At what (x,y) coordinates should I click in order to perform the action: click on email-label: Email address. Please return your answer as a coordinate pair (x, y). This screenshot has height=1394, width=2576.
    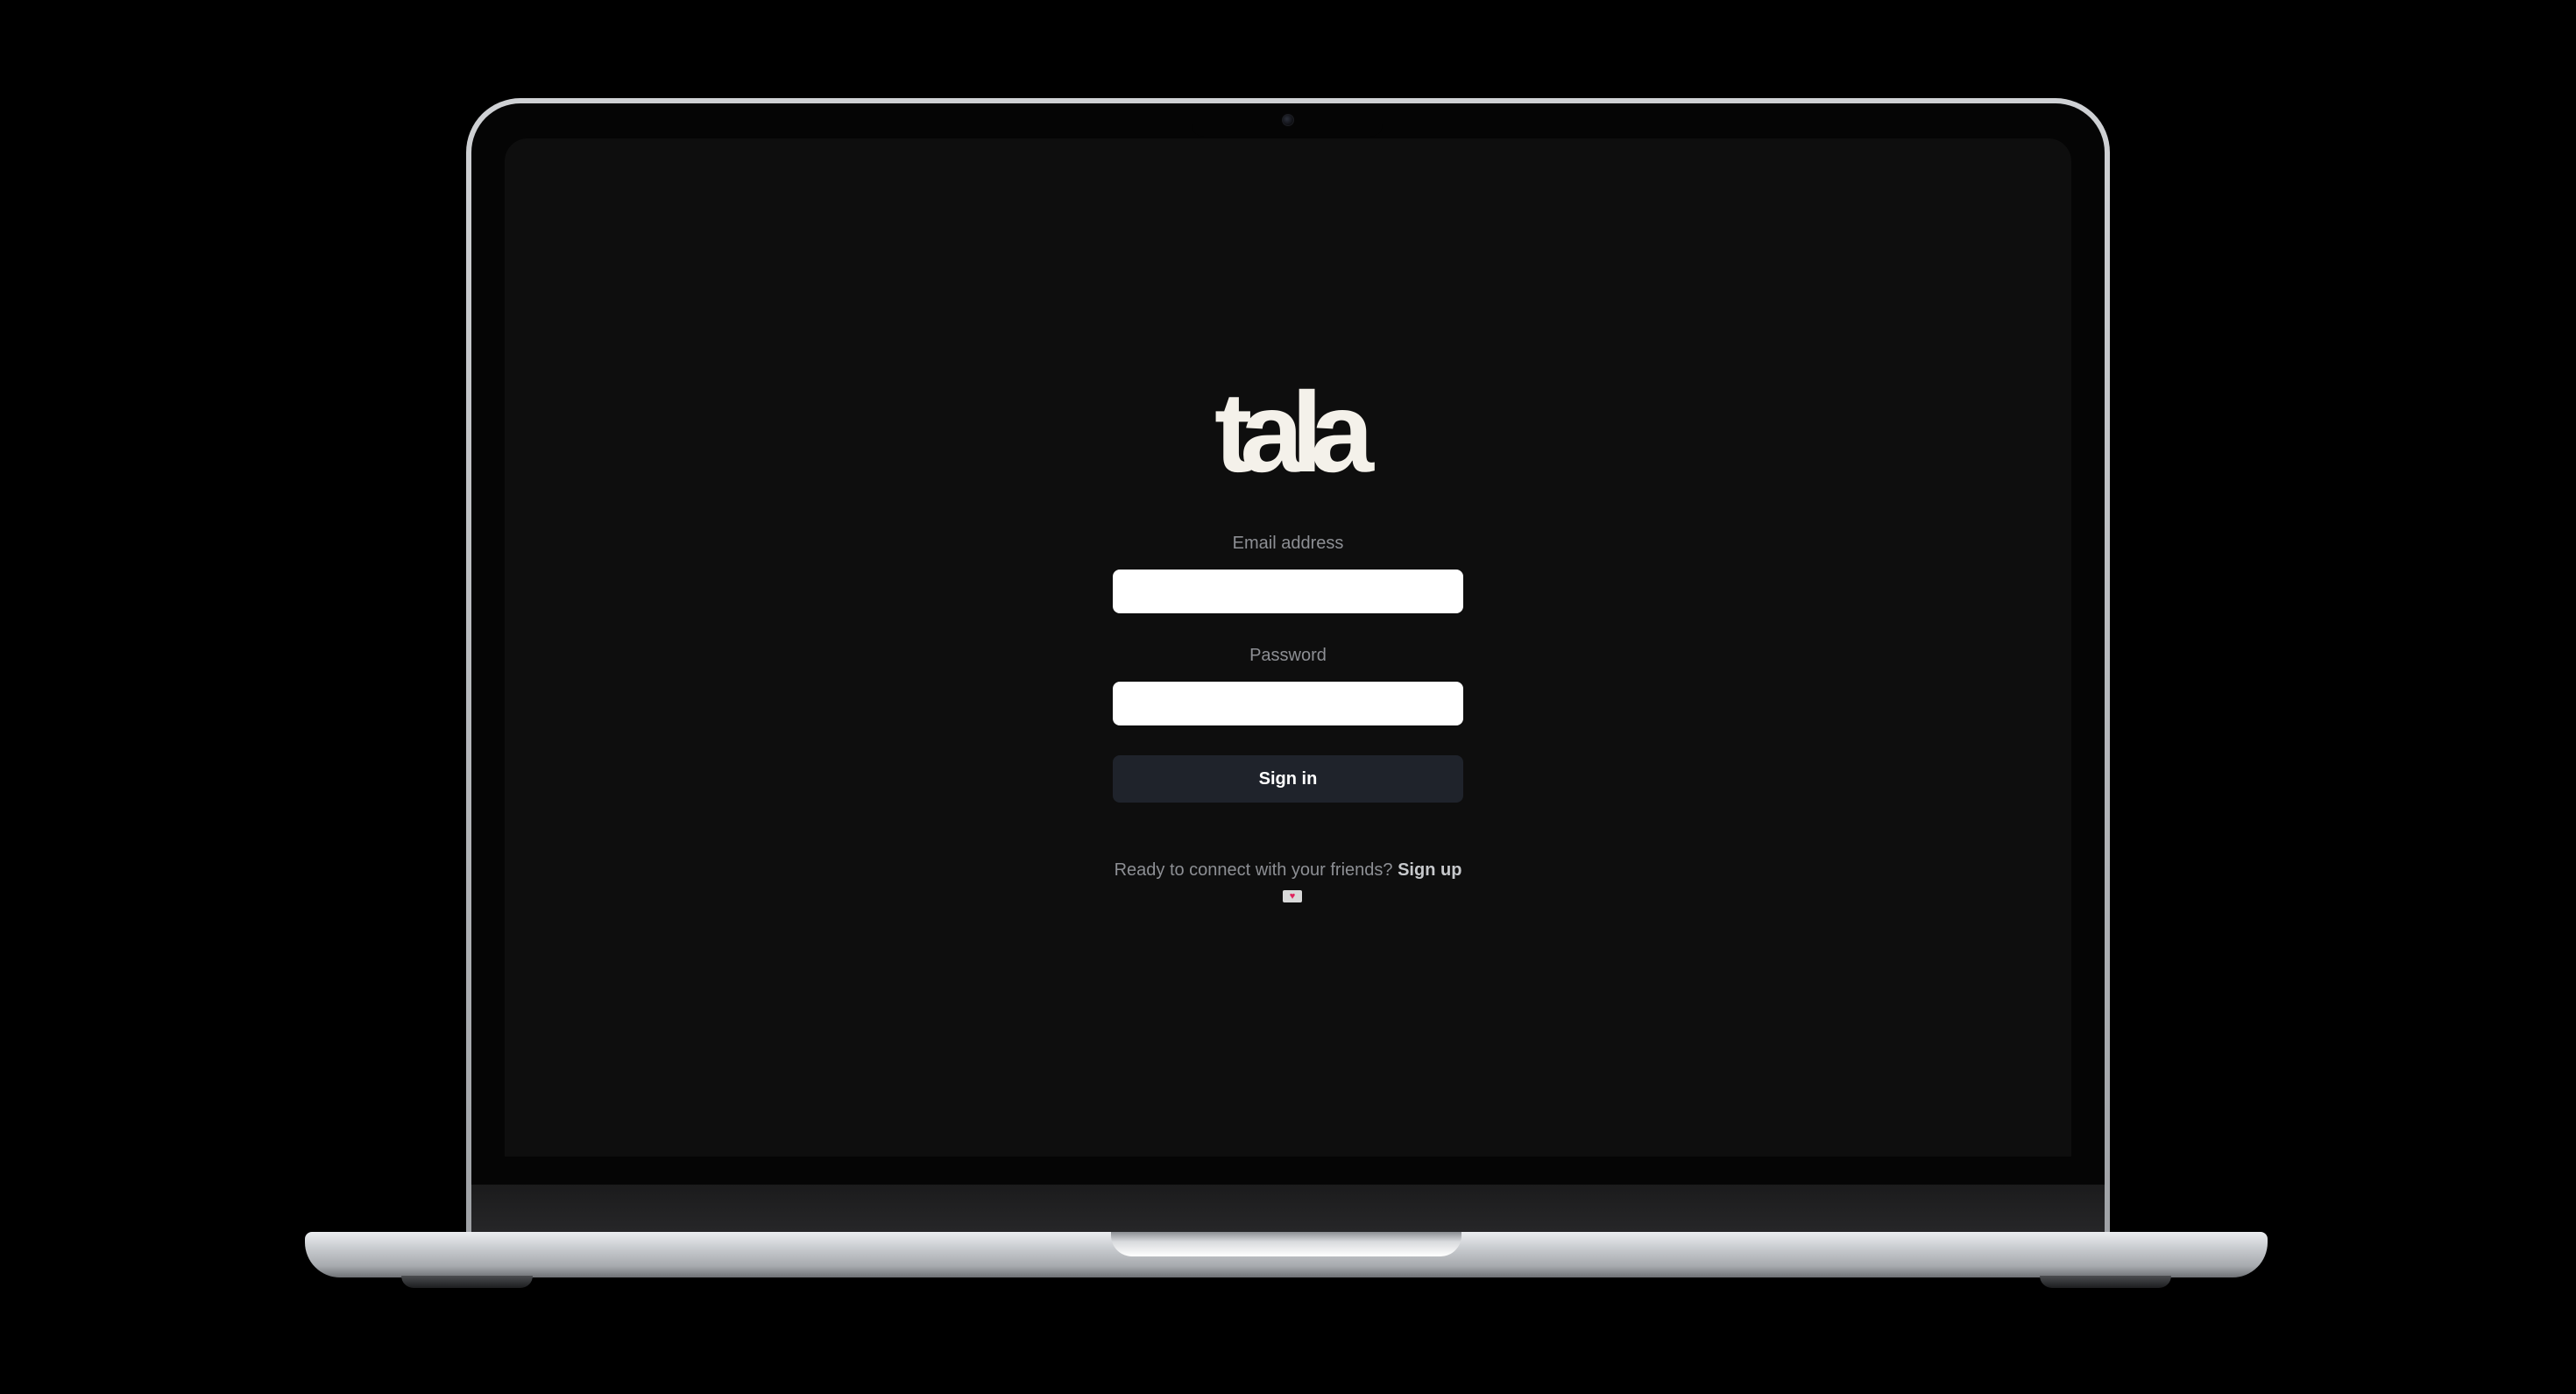
    Looking at the image, I should click on (1288, 543).